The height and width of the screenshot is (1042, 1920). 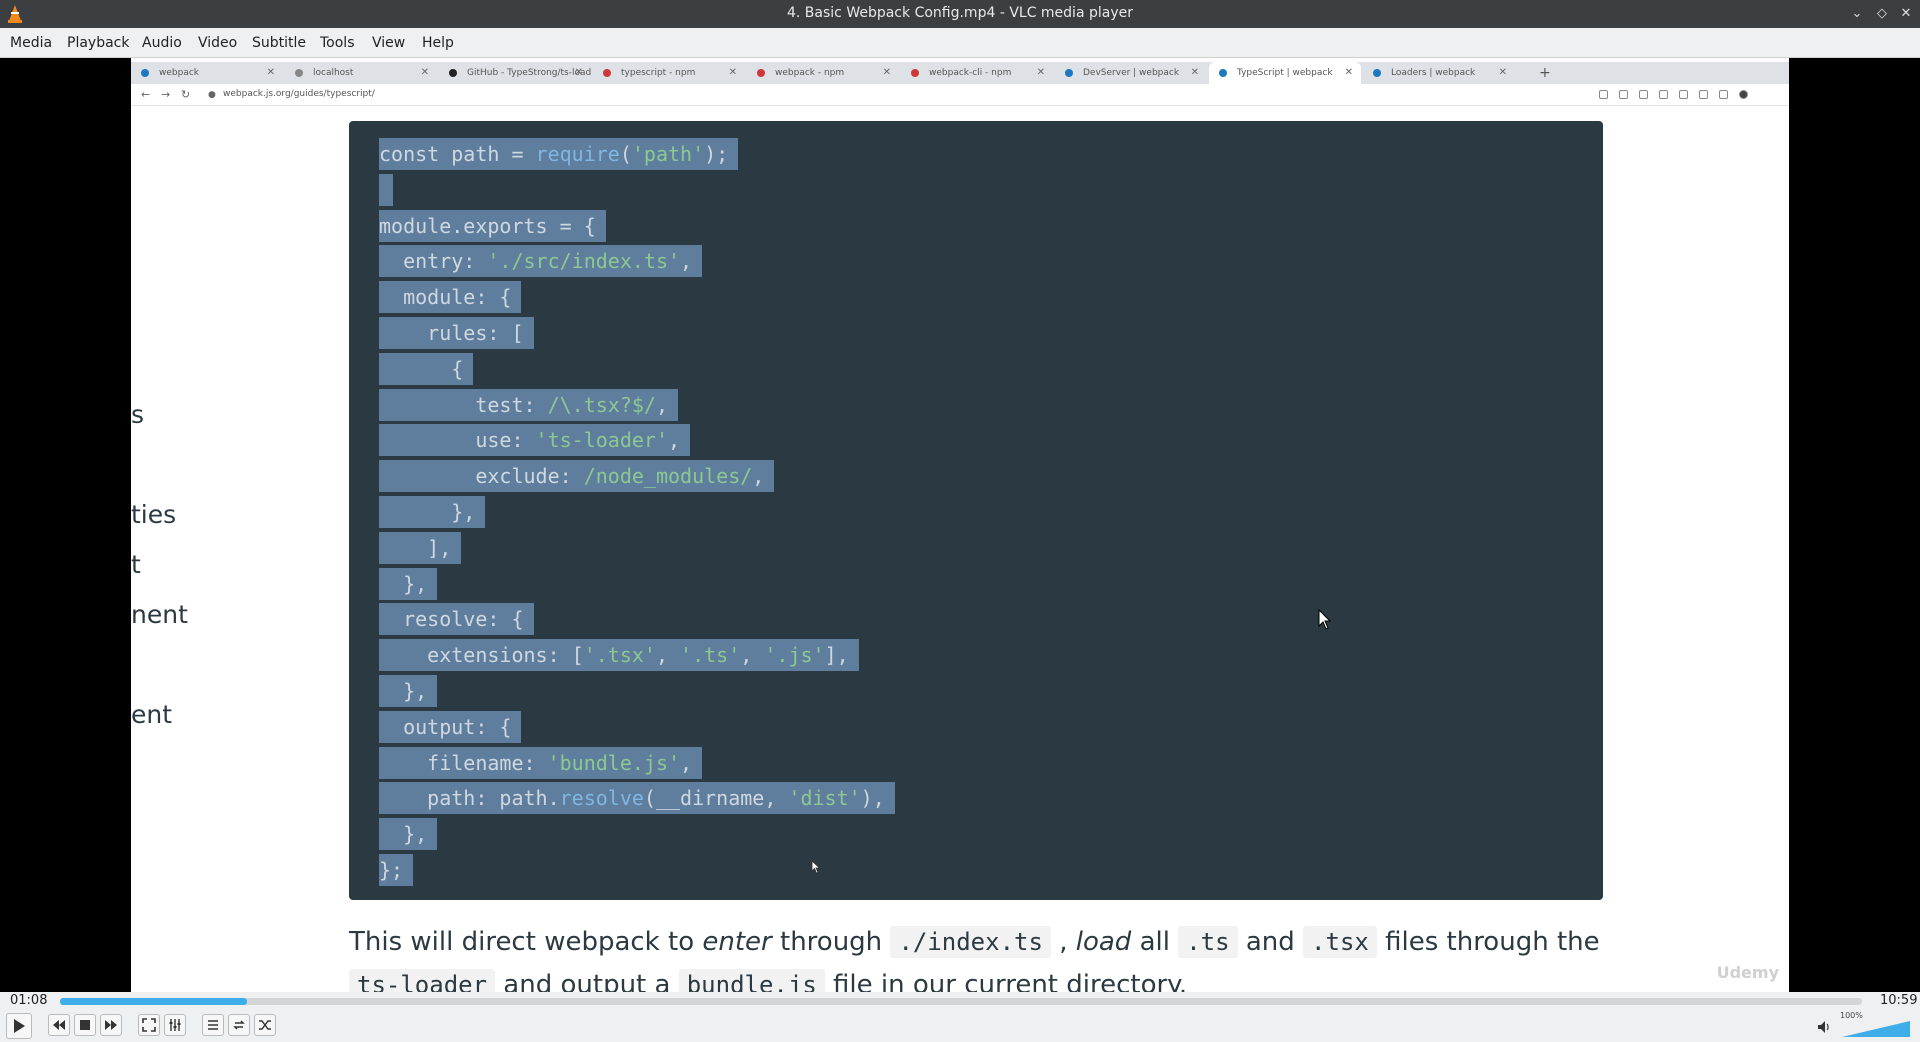 What do you see at coordinates (577, 154) in the screenshot?
I see `code-token: require` at bounding box center [577, 154].